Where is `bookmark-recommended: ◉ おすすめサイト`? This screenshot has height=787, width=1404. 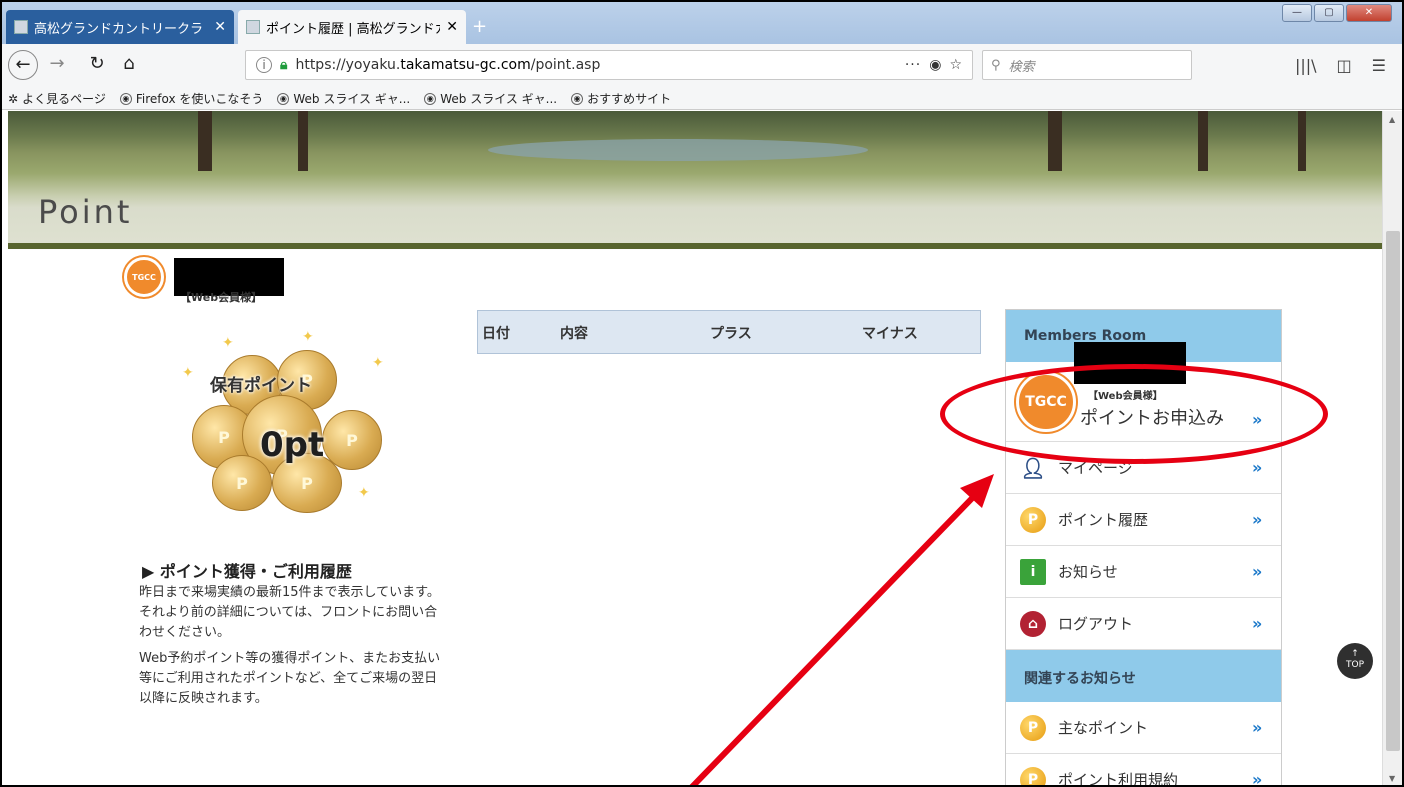 bookmark-recommended: ◉ おすすめサイト is located at coordinates (621, 98).